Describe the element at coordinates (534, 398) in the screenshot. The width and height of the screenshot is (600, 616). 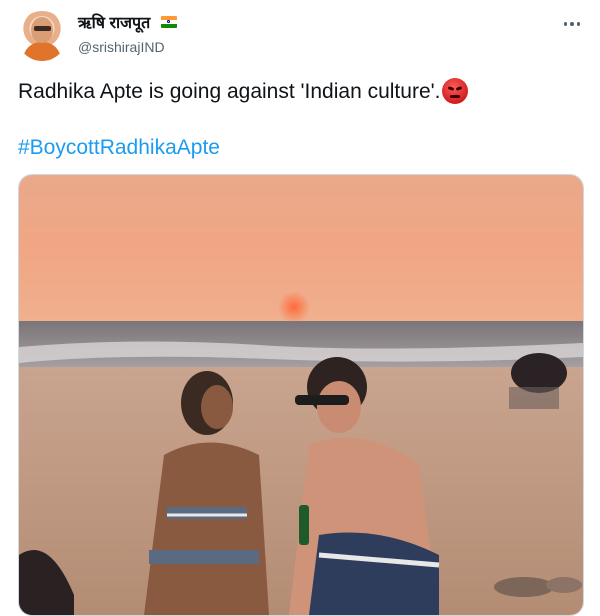
I see `rock-reflection` at that location.